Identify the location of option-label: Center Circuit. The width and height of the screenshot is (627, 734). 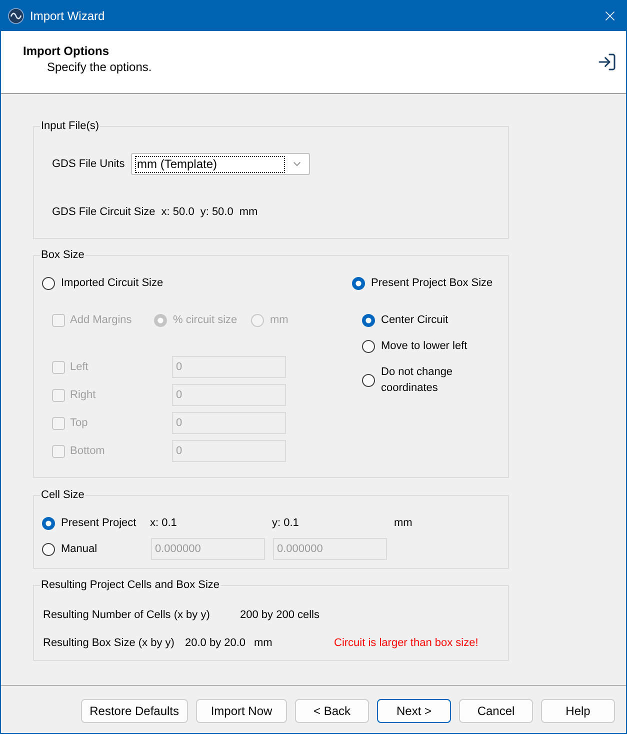
(414, 320).